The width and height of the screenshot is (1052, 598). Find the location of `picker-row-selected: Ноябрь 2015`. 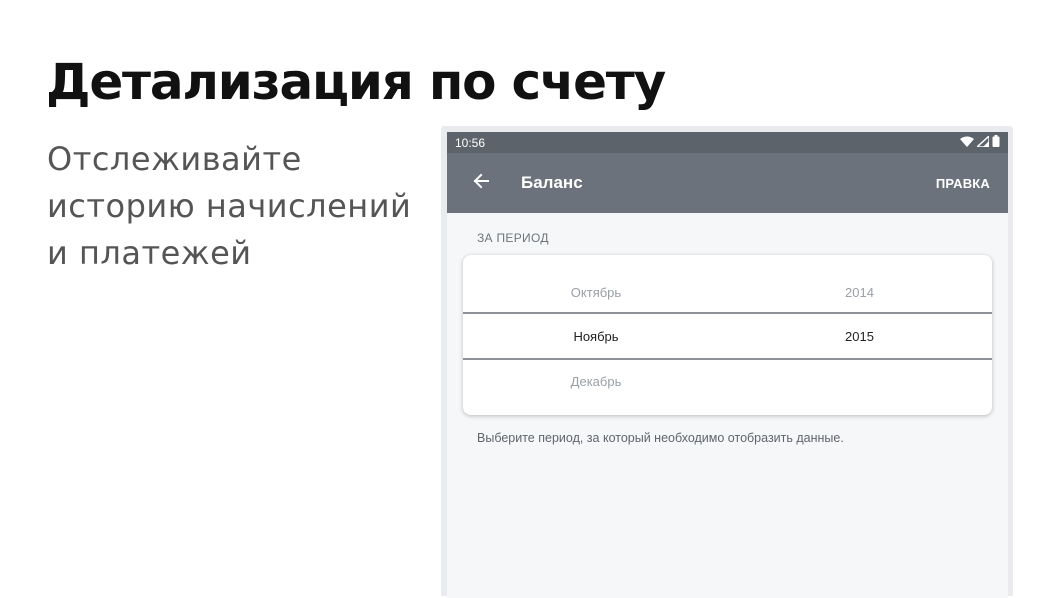

picker-row-selected: Ноябрь 2015 is located at coordinates (727, 336).